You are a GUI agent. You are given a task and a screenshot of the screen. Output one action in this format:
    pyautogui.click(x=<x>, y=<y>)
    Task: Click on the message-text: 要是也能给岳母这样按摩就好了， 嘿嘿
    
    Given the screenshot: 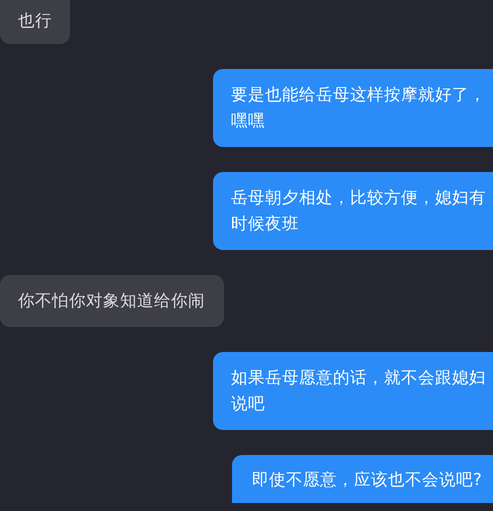 What is the action you would take?
    pyautogui.click(x=359, y=108)
    